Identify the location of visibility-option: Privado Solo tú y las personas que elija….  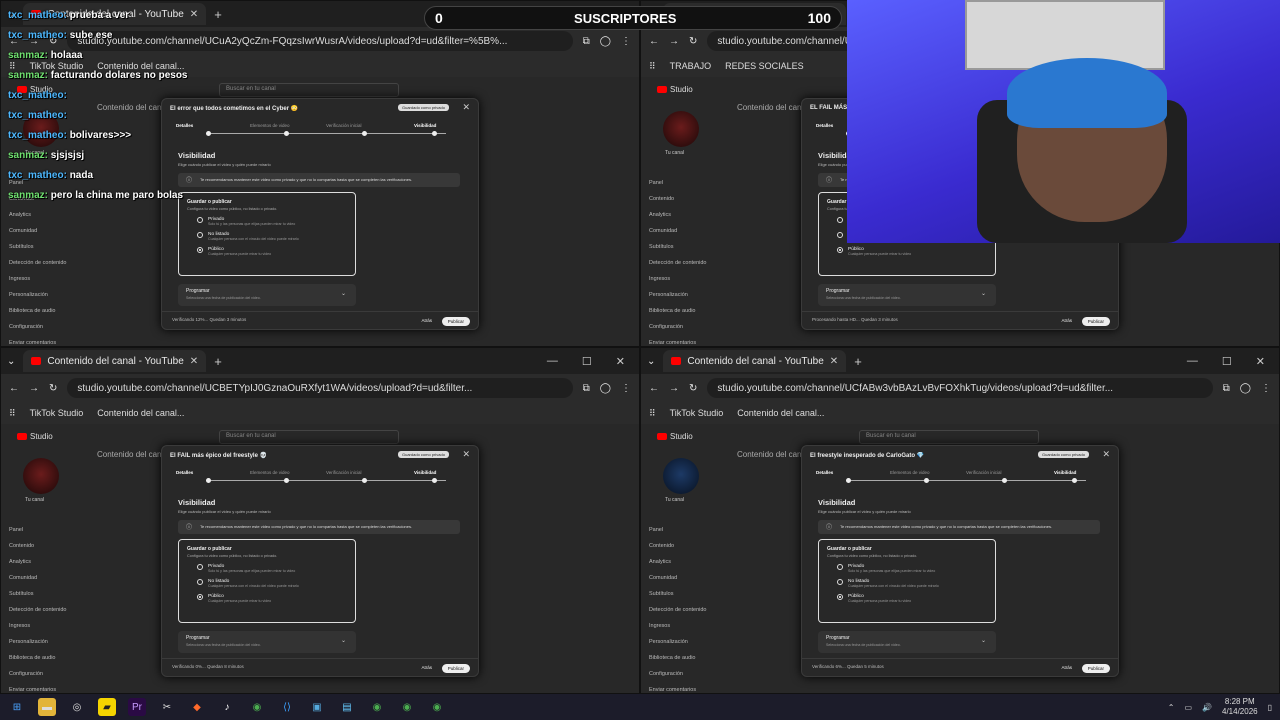
(912, 568).